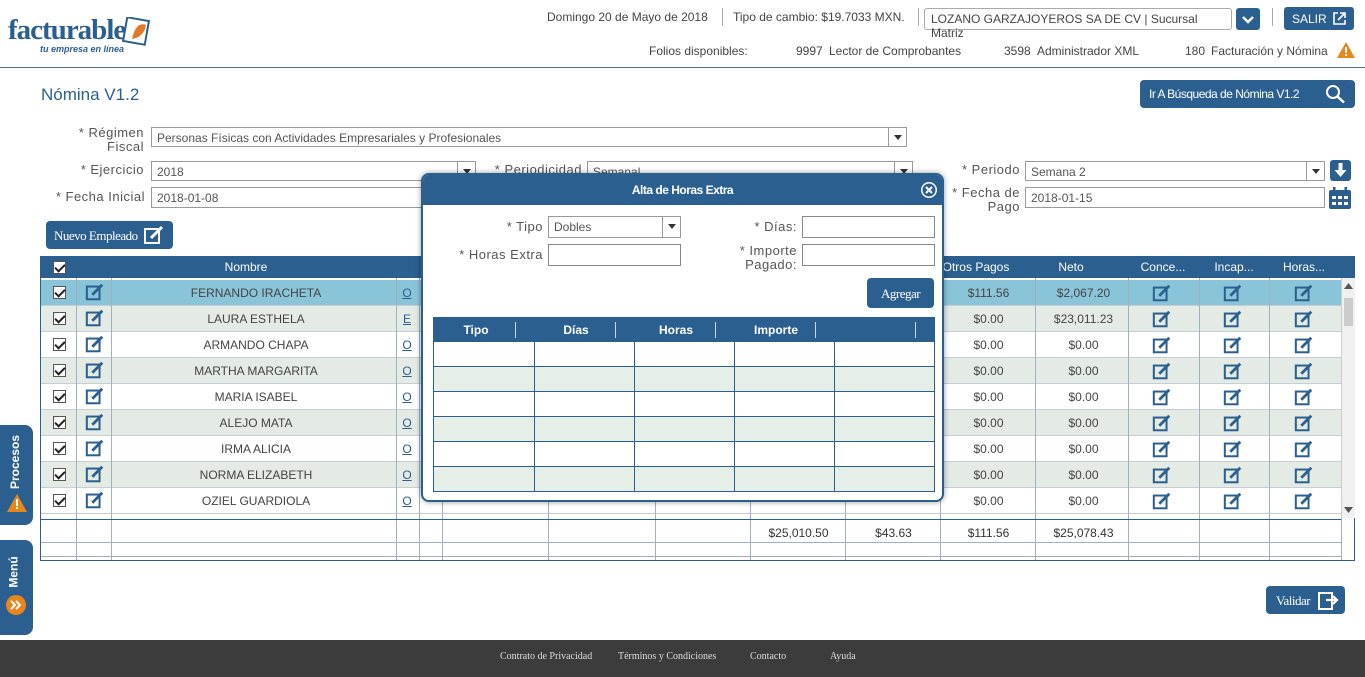 The width and height of the screenshot is (1365, 677). What do you see at coordinates (1195, 51) in the screenshot?
I see `folio-count: 180` at bounding box center [1195, 51].